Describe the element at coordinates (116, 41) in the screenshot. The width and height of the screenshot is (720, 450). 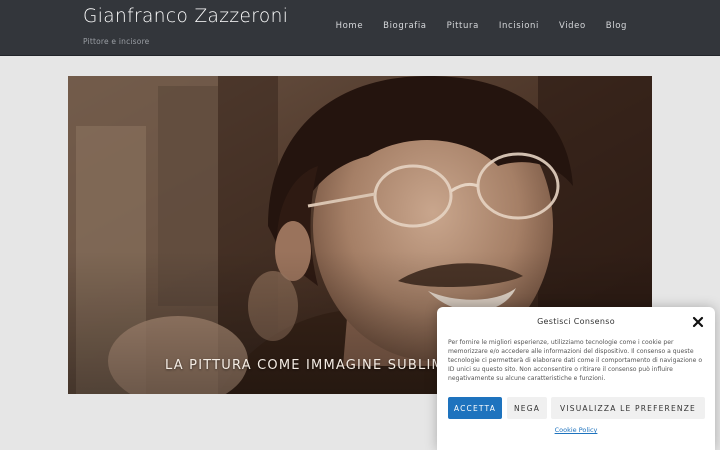
I see `site-tagline: Pittore e incisore` at that location.